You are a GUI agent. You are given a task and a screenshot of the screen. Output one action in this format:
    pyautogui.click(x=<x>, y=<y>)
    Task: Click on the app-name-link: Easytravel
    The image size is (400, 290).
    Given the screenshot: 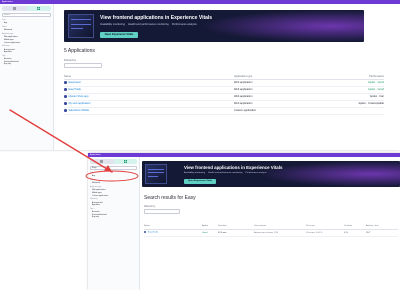 What is the action you would take?
    pyautogui.click(x=75, y=82)
    